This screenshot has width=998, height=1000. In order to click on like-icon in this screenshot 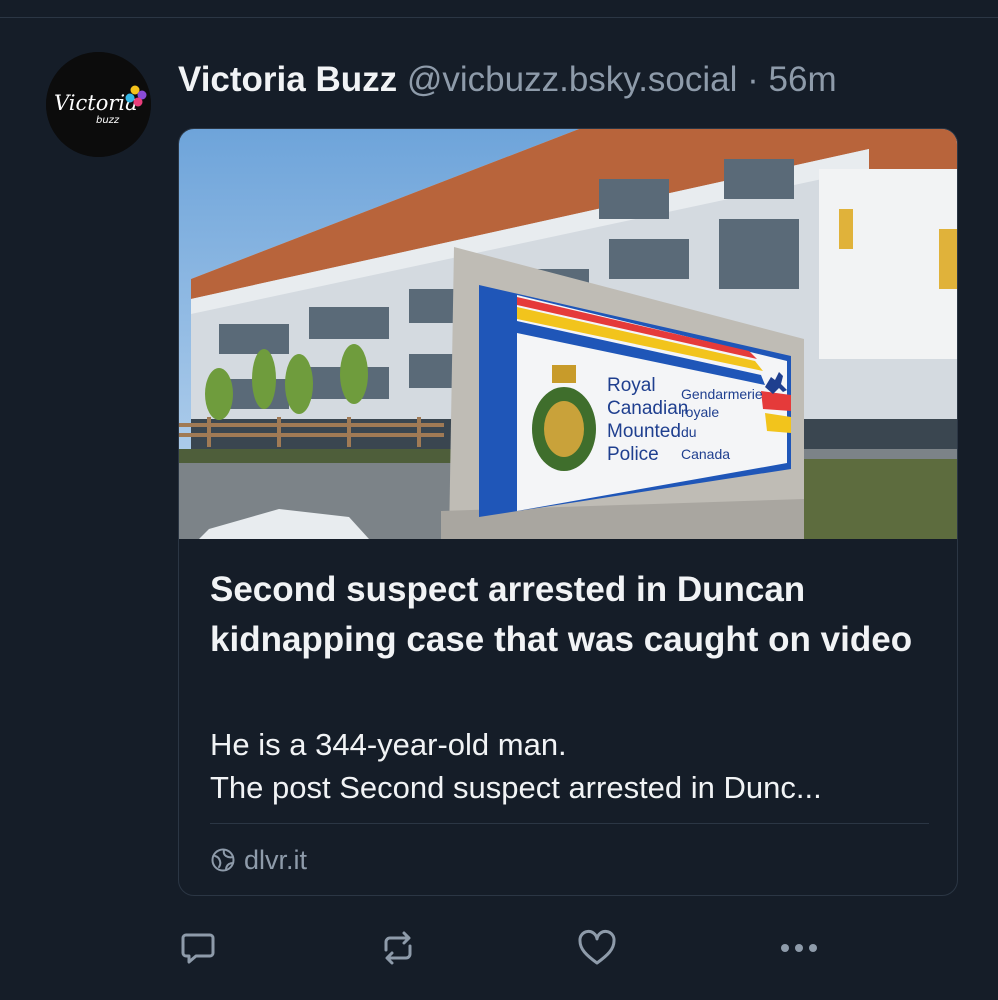, I will do `click(597, 947)`.